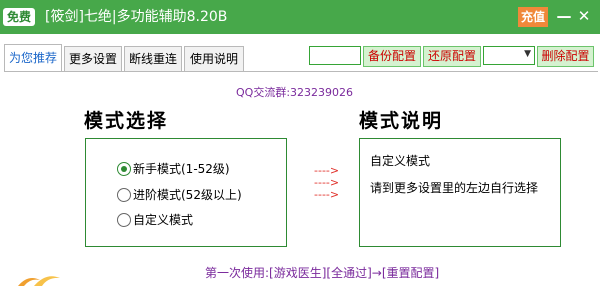 This screenshot has width=600, height=286. I want to click on arrow-indicator: ----> ----> ---->, so click(326, 183).